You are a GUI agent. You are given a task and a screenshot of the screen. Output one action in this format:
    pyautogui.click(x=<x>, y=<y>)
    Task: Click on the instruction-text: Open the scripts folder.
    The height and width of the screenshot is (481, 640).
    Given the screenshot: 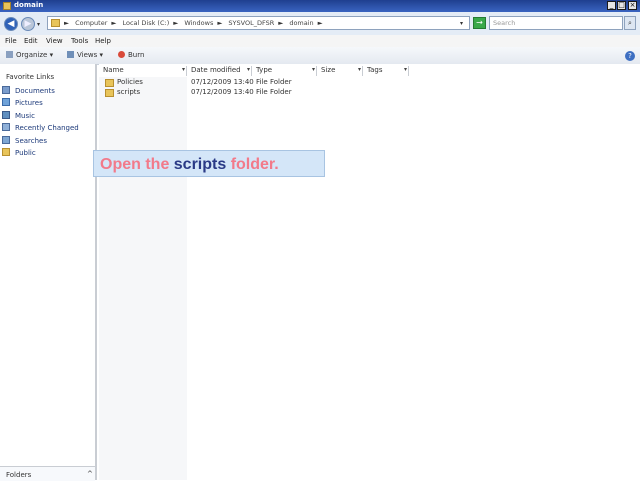 What is the action you would take?
    pyautogui.click(x=189, y=164)
    